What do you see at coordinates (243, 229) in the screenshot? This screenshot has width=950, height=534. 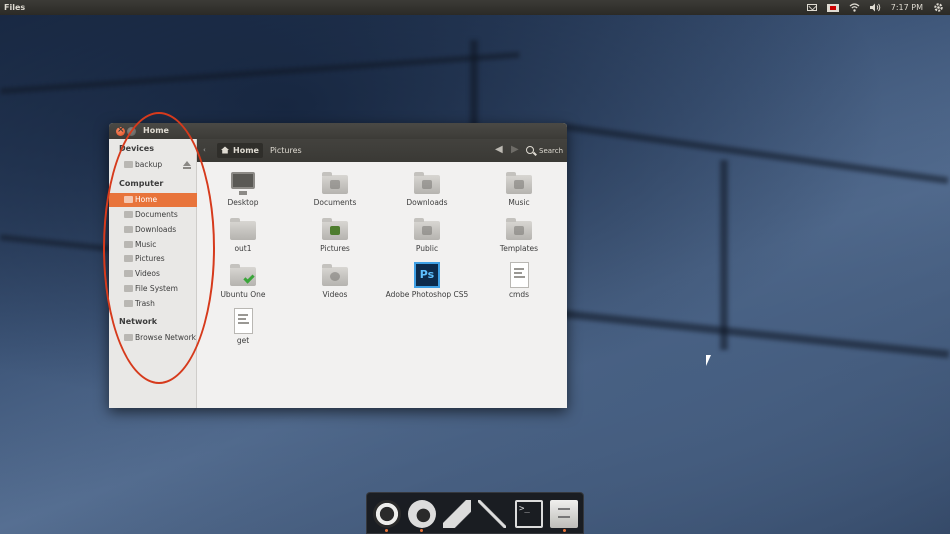 I see `folder-icon` at bounding box center [243, 229].